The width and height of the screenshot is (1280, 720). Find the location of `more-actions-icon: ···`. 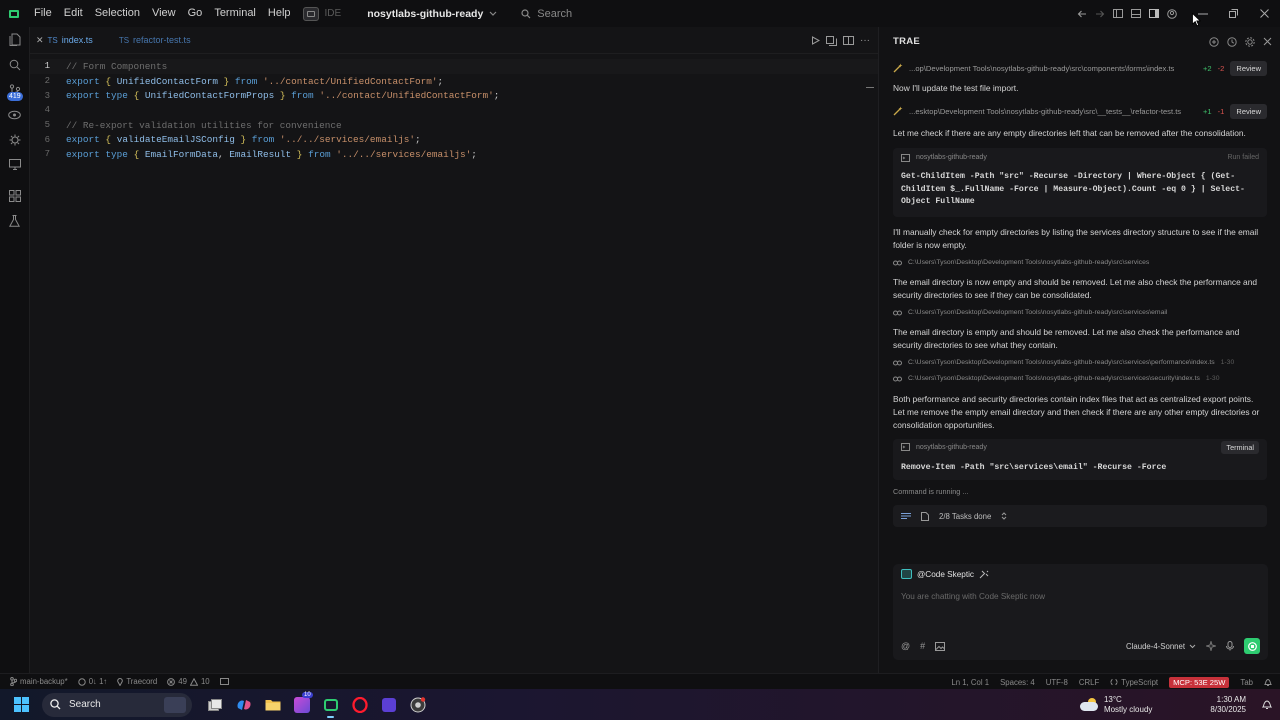

more-actions-icon: ··· is located at coordinates (865, 40).